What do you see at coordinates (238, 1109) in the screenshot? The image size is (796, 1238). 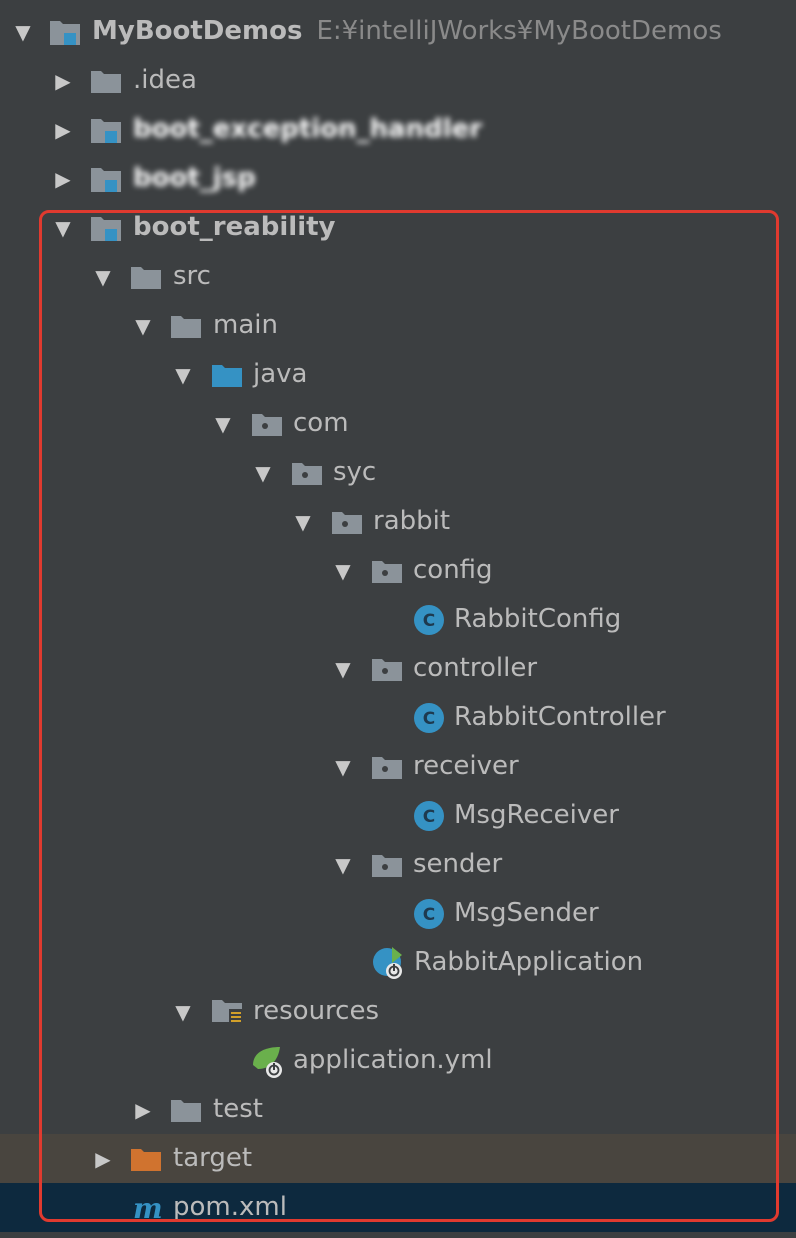 I see `tree-label: test` at bounding box center [238, 1109].